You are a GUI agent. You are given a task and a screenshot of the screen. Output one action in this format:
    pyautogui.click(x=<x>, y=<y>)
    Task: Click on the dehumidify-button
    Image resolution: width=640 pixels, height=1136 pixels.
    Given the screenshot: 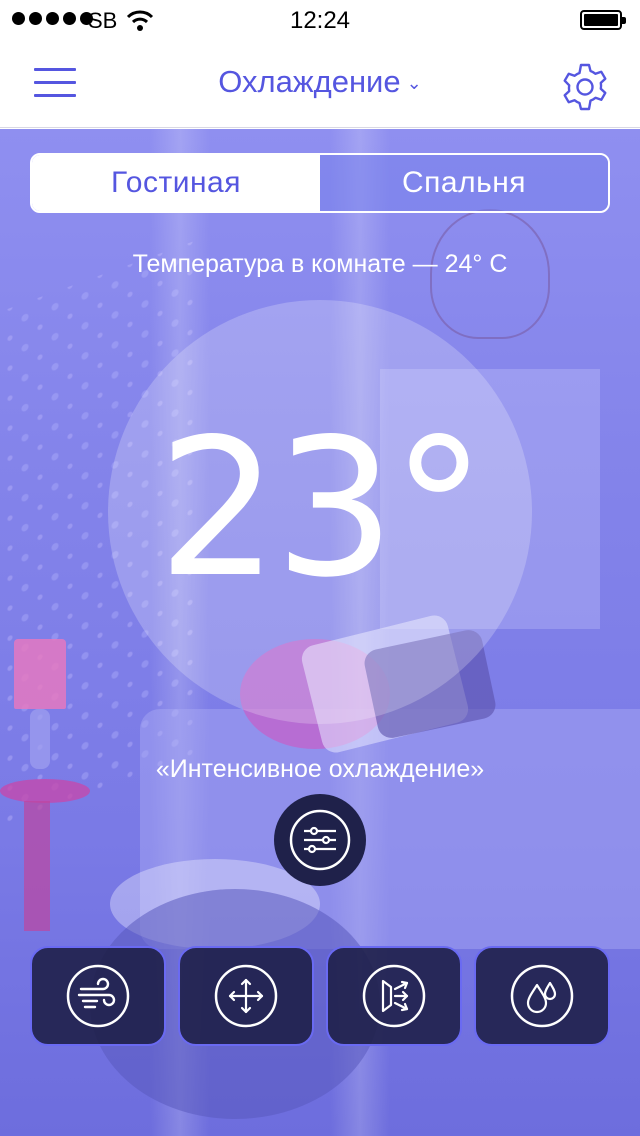 What is the action you would take?
    pyautogui.click(x=542, y=996)
    